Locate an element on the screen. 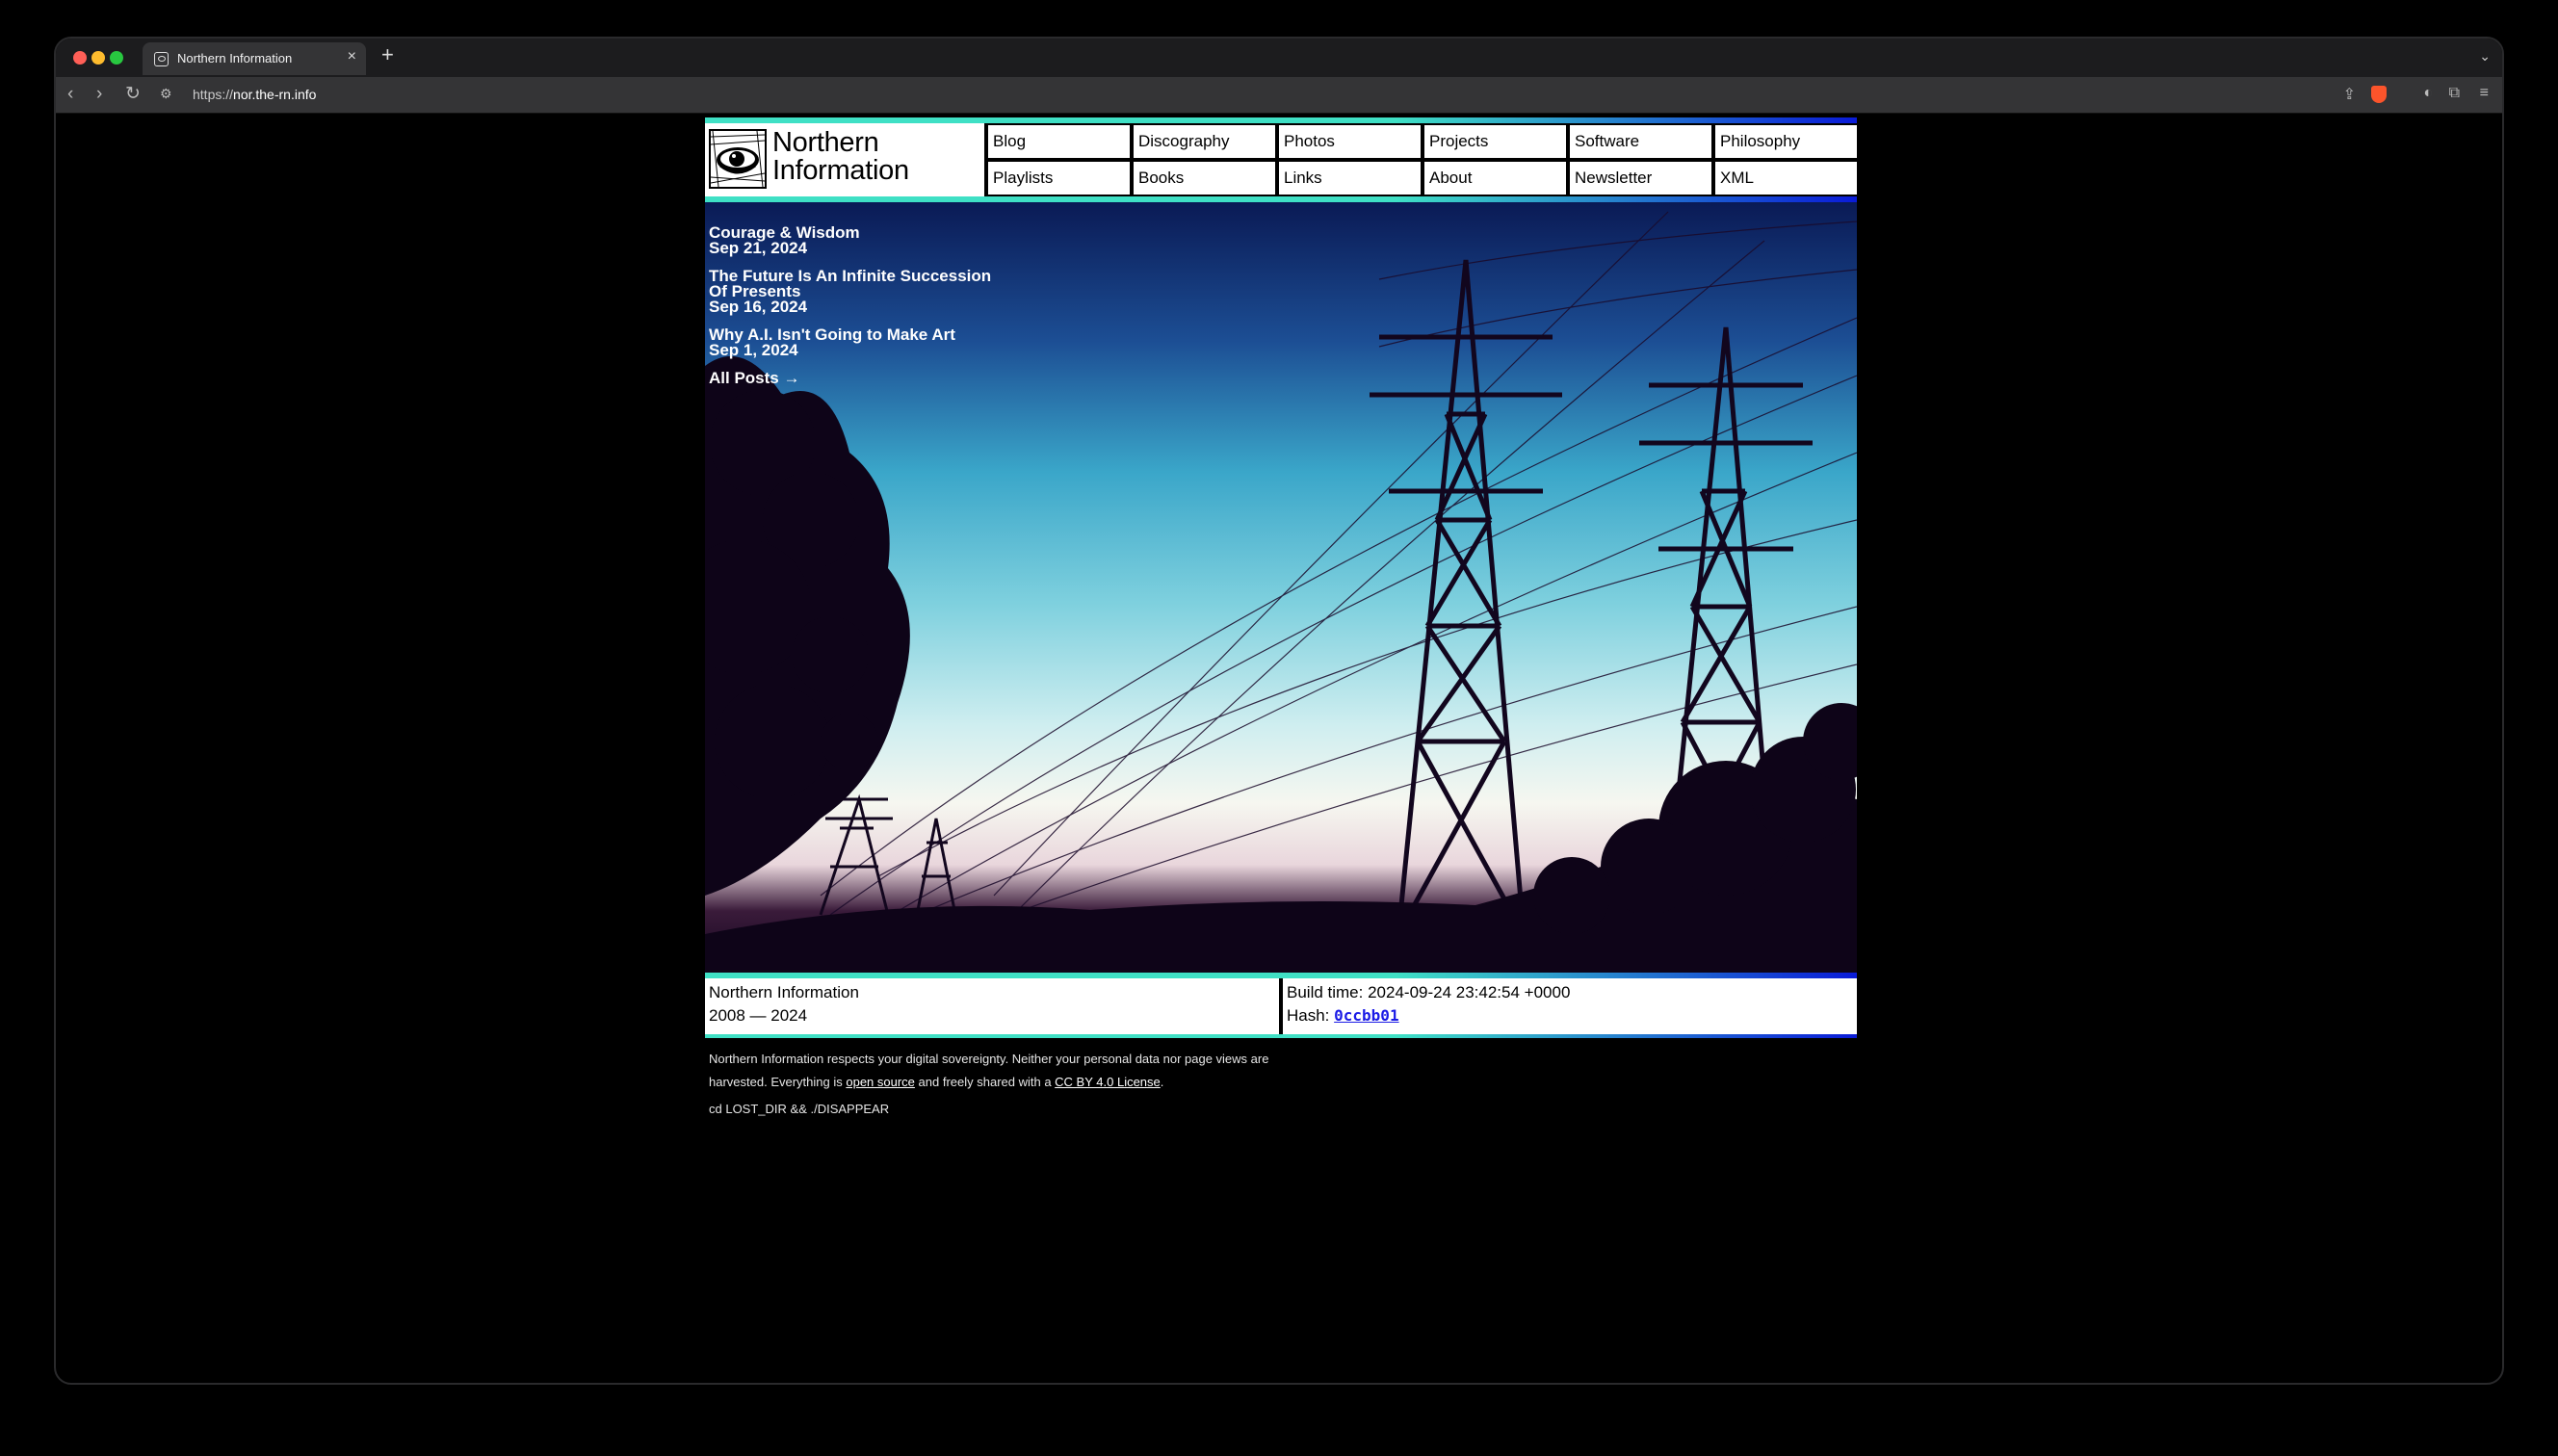 The width and height of the screenshot is (2558, 1456). post-date: Sep 21, 2024 is located at coordinates (758, 248).